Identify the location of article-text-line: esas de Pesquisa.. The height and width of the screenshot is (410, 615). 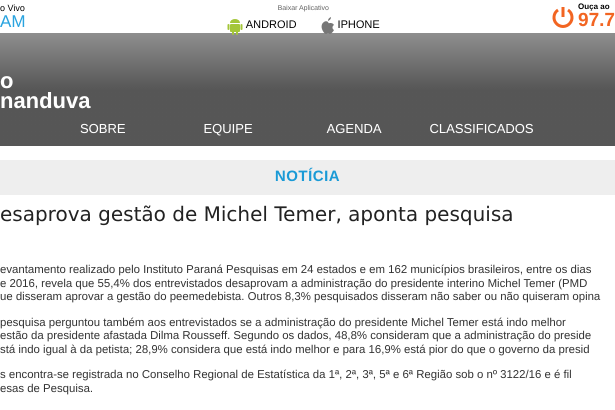
(47, 389).